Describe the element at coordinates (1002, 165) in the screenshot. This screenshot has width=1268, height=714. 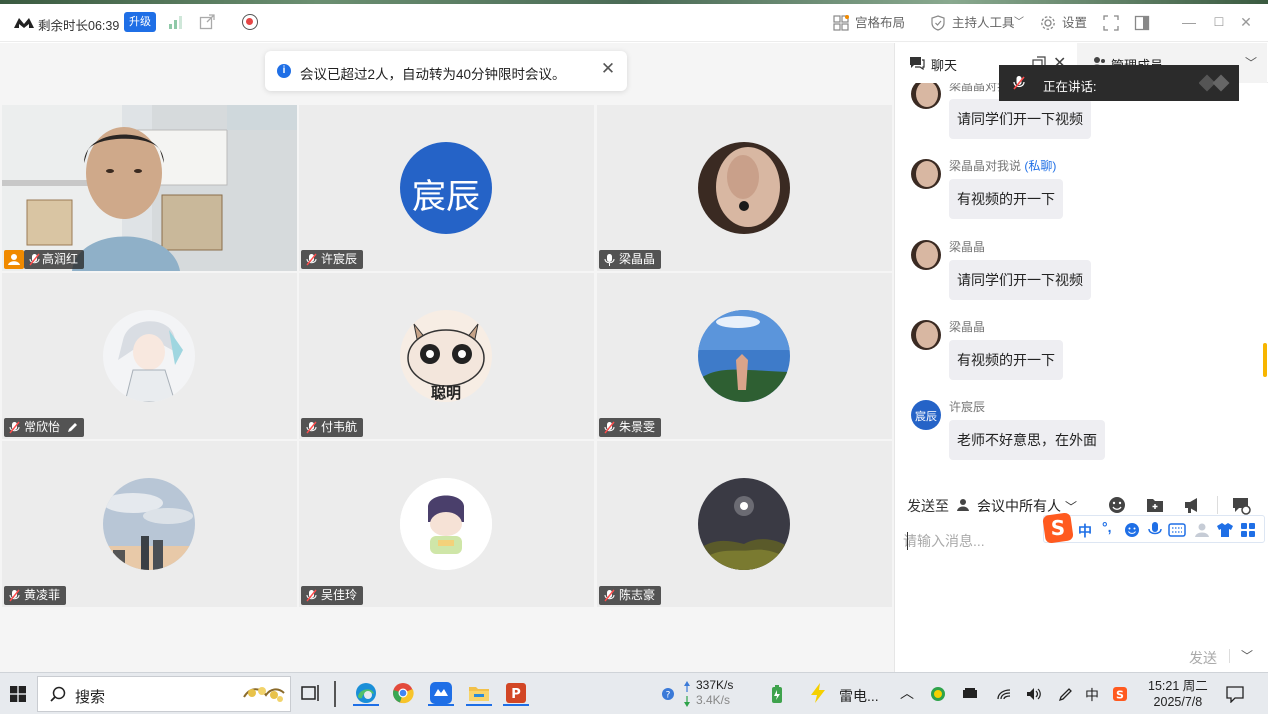
I see `message-sender: 梁晶晶对我说 (私聊)` at that location.